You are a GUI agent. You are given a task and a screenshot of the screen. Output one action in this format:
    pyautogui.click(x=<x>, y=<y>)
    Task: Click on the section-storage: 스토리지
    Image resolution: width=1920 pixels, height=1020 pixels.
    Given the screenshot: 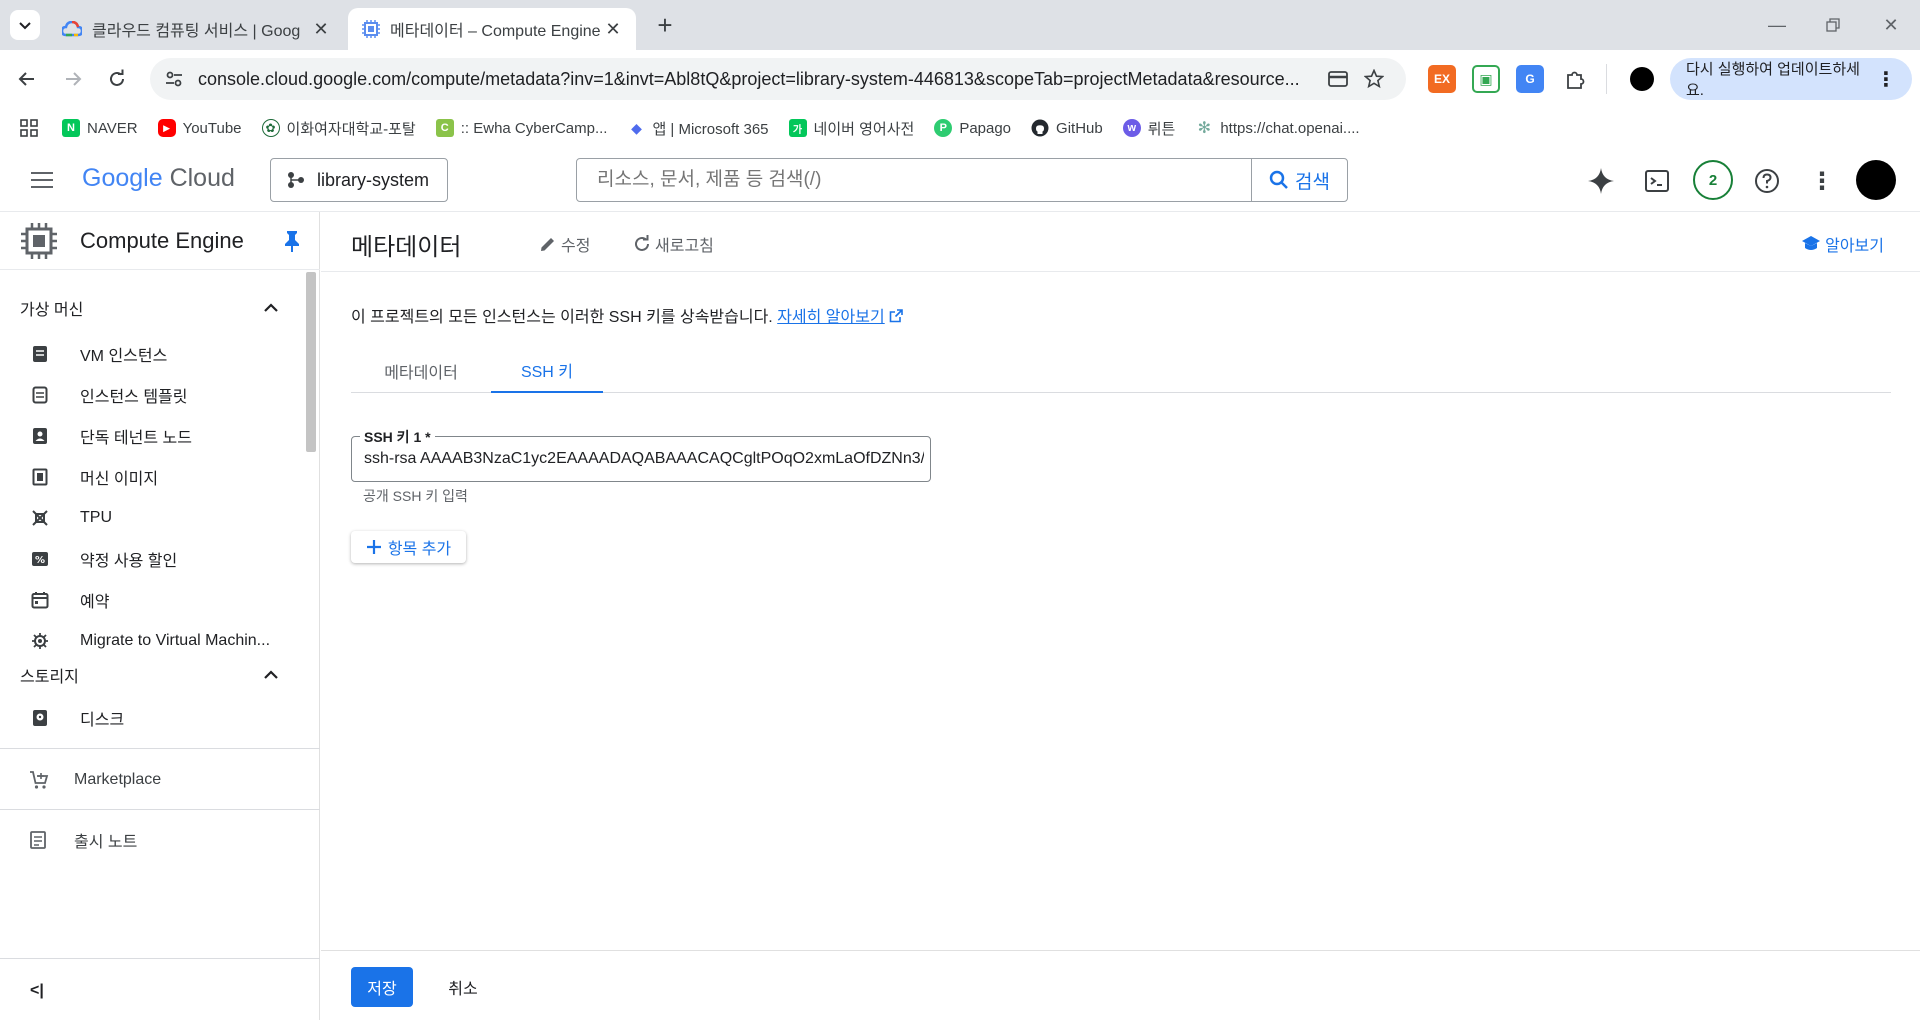 What is the action you would take?
    pyautogui.click(x=149, y=675)
    